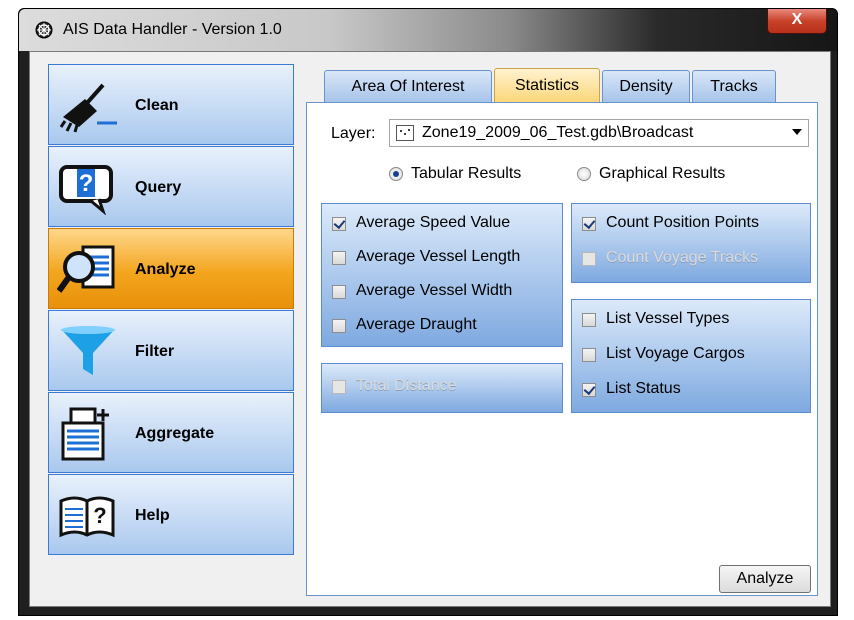  Describe the element at coordinates (353, 133) in the screenshot. I see `layer-label: Layer:` at that location.